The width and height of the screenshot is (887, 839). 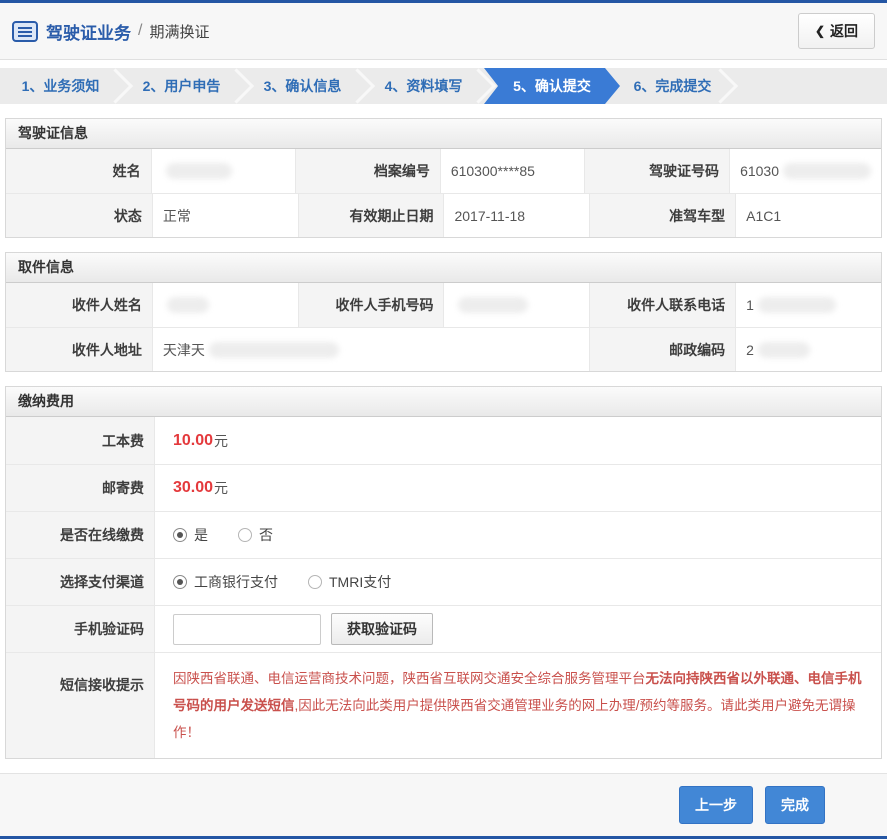 I want to click on step-6-complete-submit: 6、完成提交, so click(x=665, y=86).